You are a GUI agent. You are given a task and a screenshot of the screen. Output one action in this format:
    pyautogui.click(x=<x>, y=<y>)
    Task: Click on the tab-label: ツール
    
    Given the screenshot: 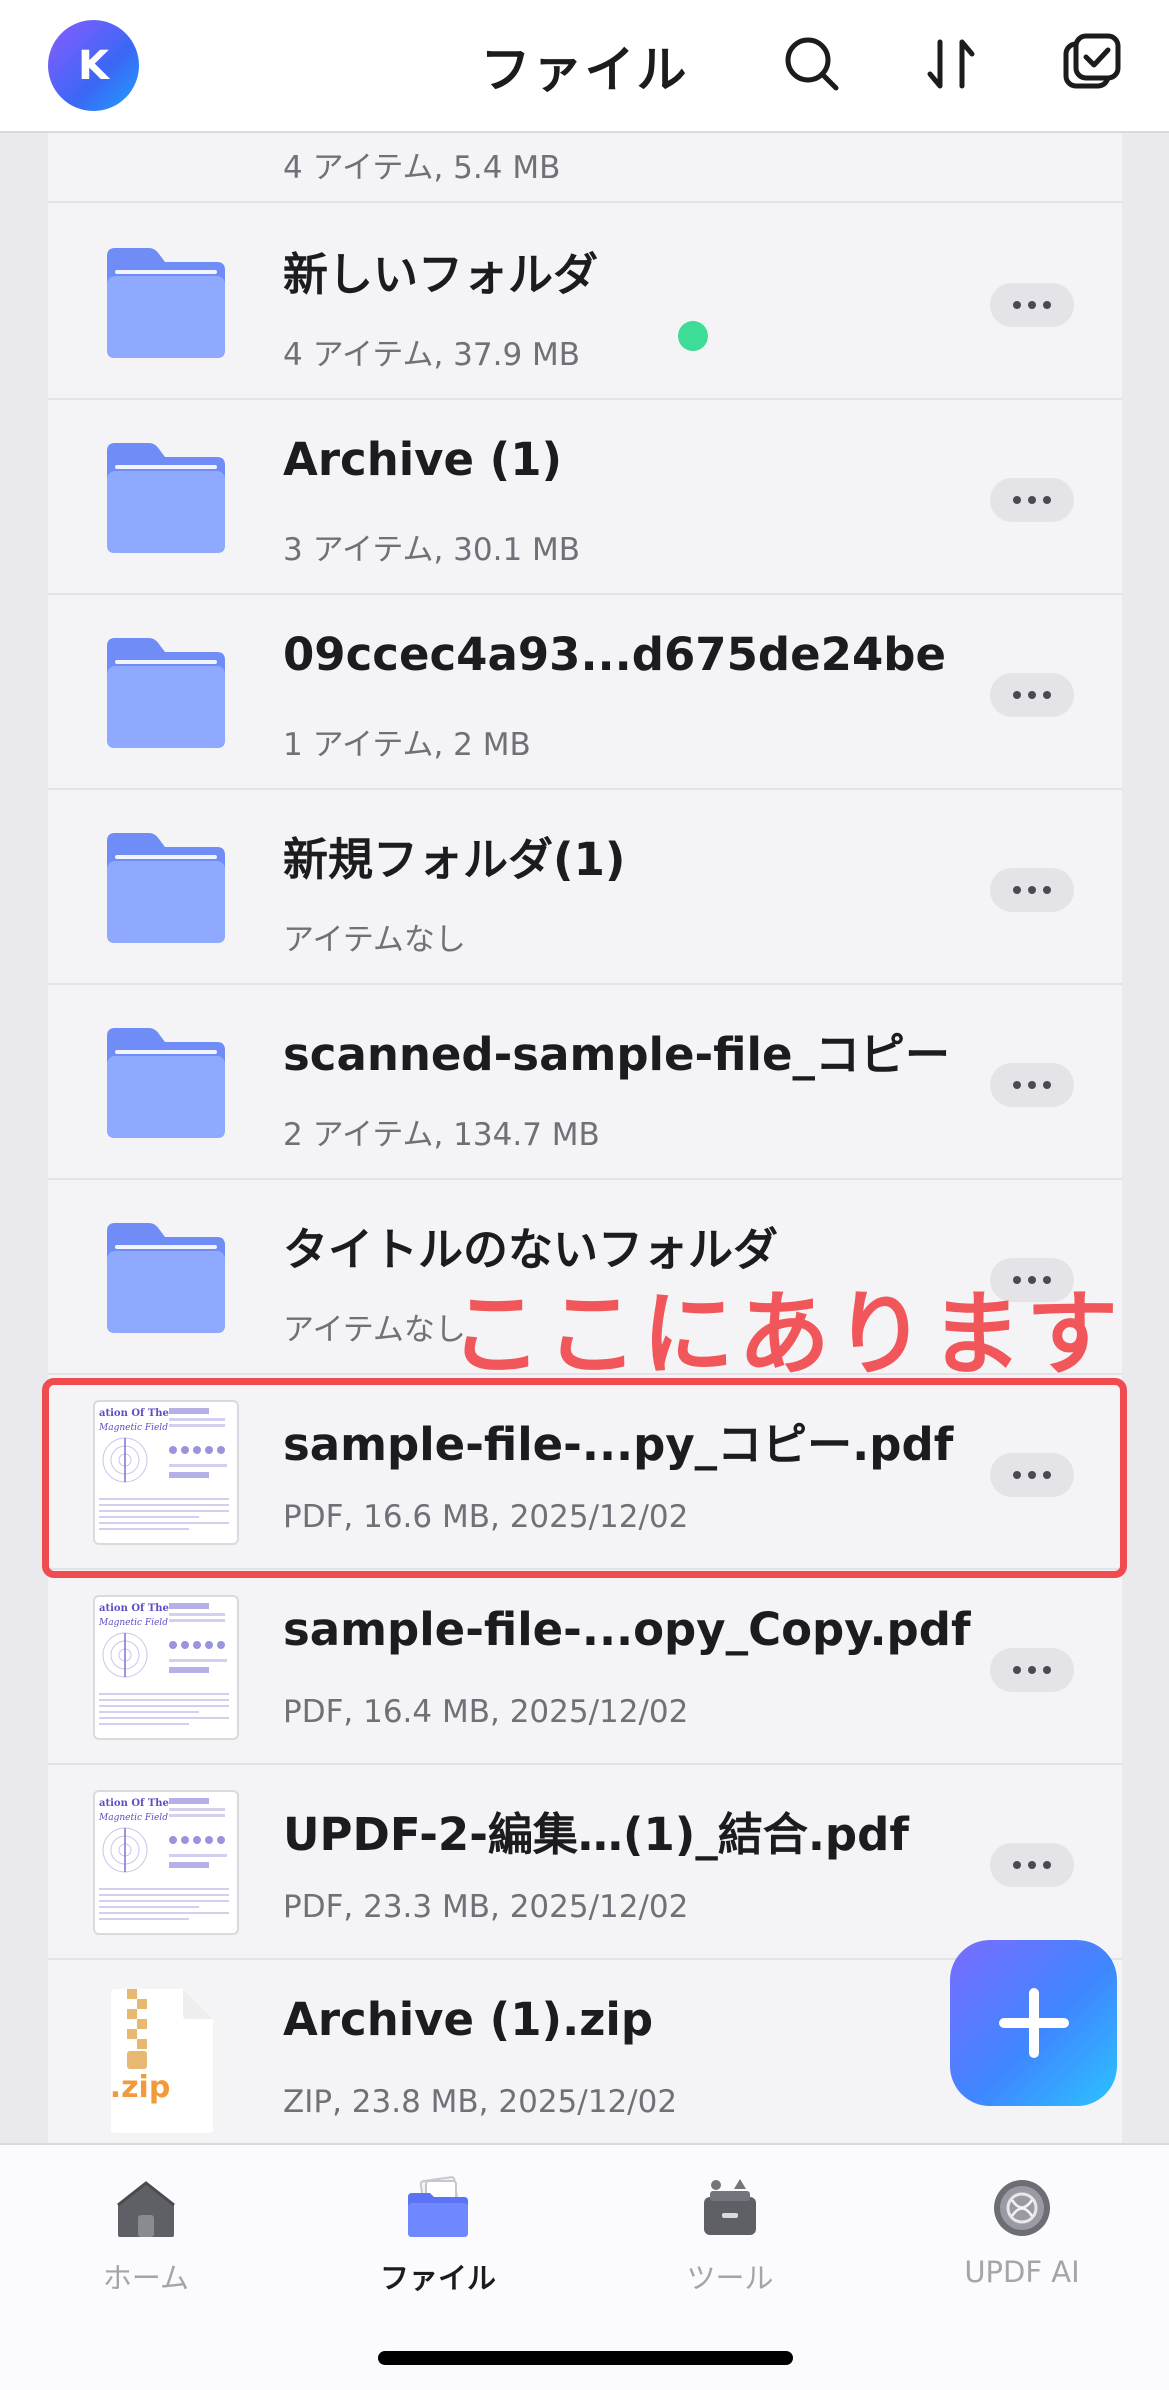 What is the action you would take?
    pyautogui.click(x=730, y=2278)
    